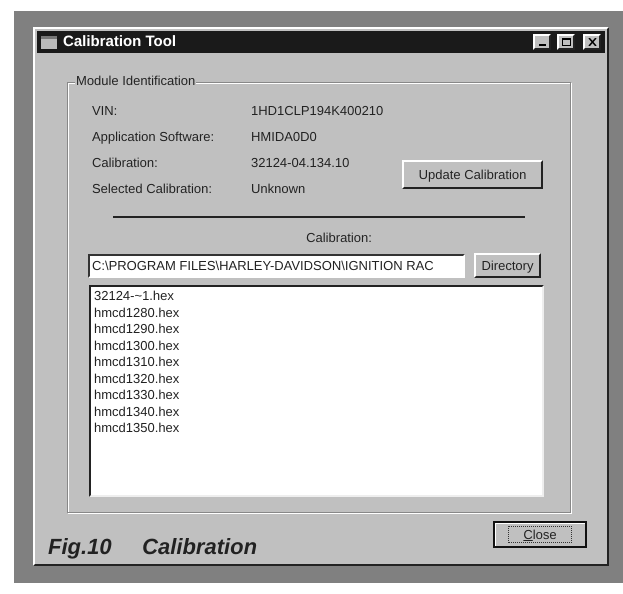 This screenshot has height=594, width=623. Describe the element at coordinates (137, 312) in the screenshot. I see `file-item: hmcd1280.hex` at that location.